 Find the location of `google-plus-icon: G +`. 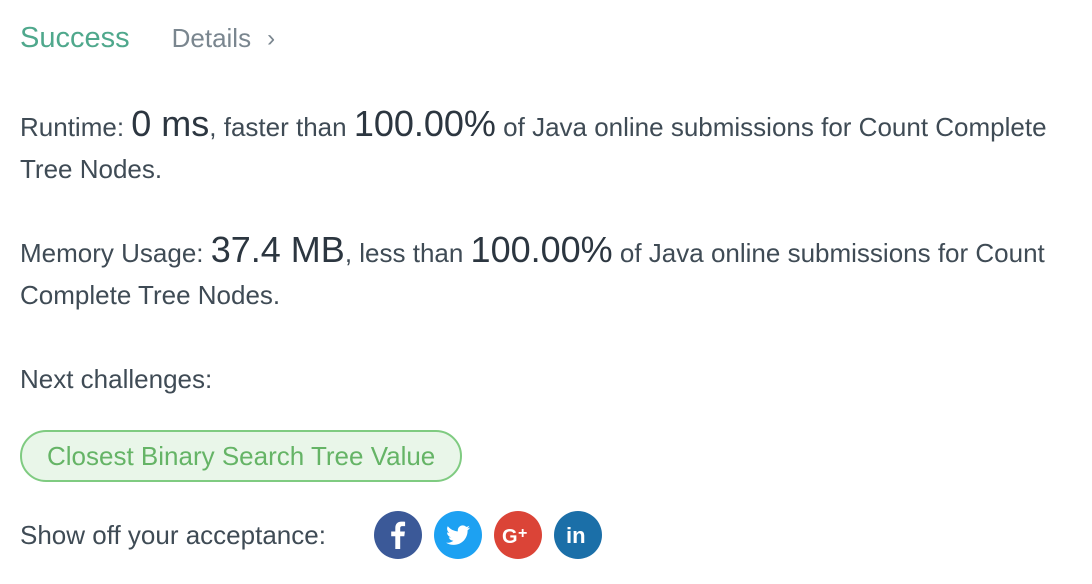

google-plus-icon: G + is located at coordinates (517, 535).